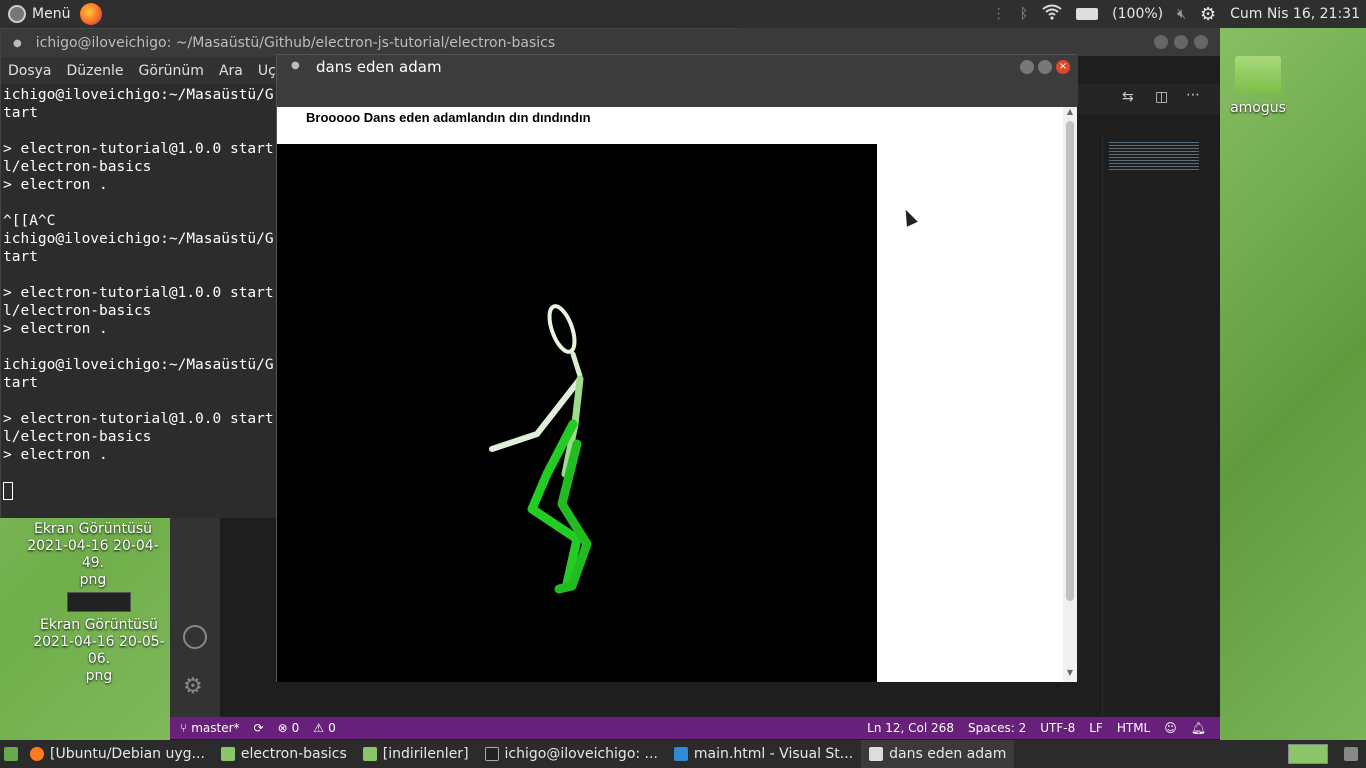 Image resolution: width=1366 pixels, height=768 pixels. What do you see at coordinates (1070, 675) in the screenshot?
I see `scroll-down-arrow-icon: ▼` at bounding box center [1070, 675].